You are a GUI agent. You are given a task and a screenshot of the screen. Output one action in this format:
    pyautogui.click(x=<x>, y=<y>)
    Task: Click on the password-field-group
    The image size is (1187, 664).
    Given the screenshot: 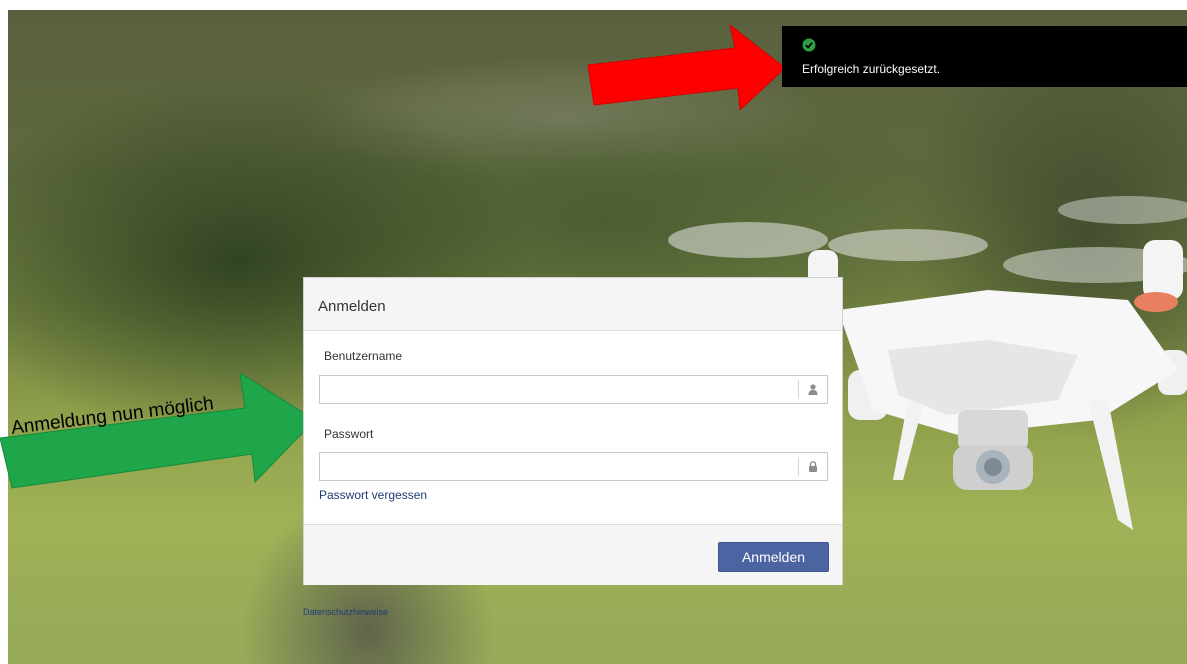 What is the action you would take?
    pyautogui.click(x=573, y=466)
    